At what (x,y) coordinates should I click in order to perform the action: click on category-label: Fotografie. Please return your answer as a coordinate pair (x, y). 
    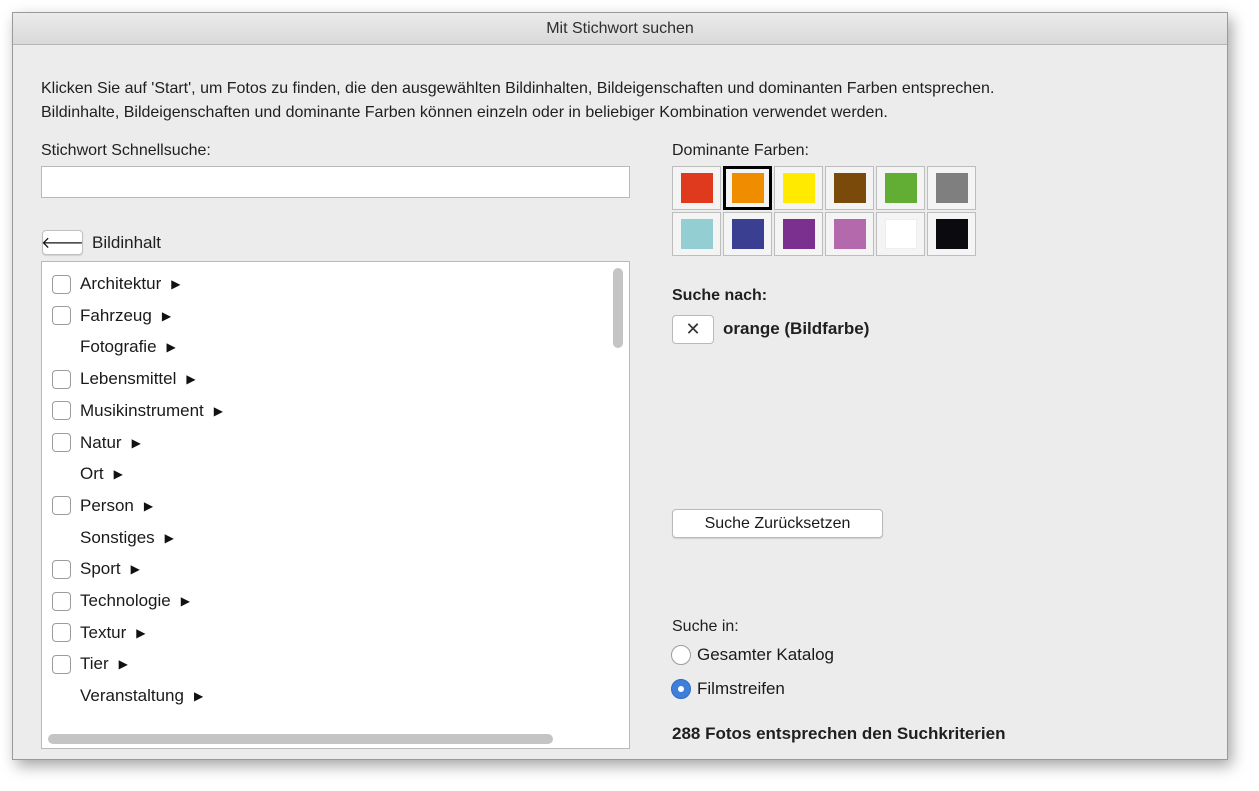
    Looking at the image, I should click on (118, 347).